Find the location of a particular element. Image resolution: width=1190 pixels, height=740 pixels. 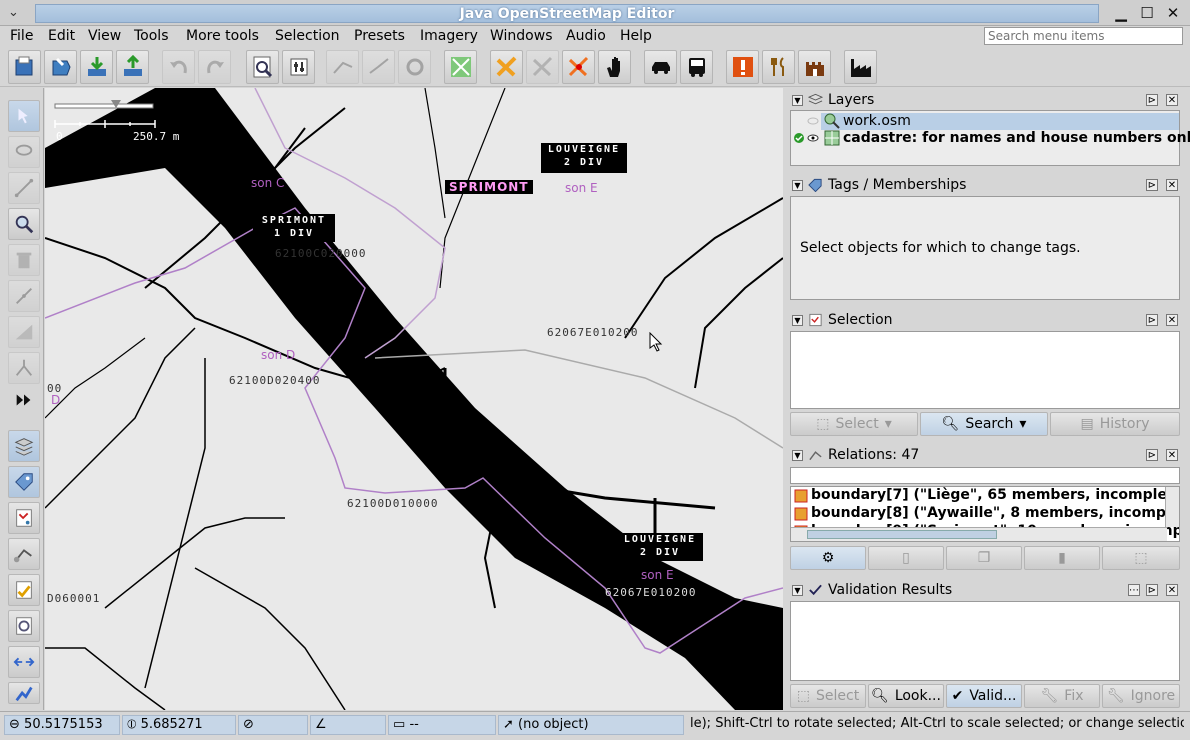

split-way-button is located at coordinates (342, 67).